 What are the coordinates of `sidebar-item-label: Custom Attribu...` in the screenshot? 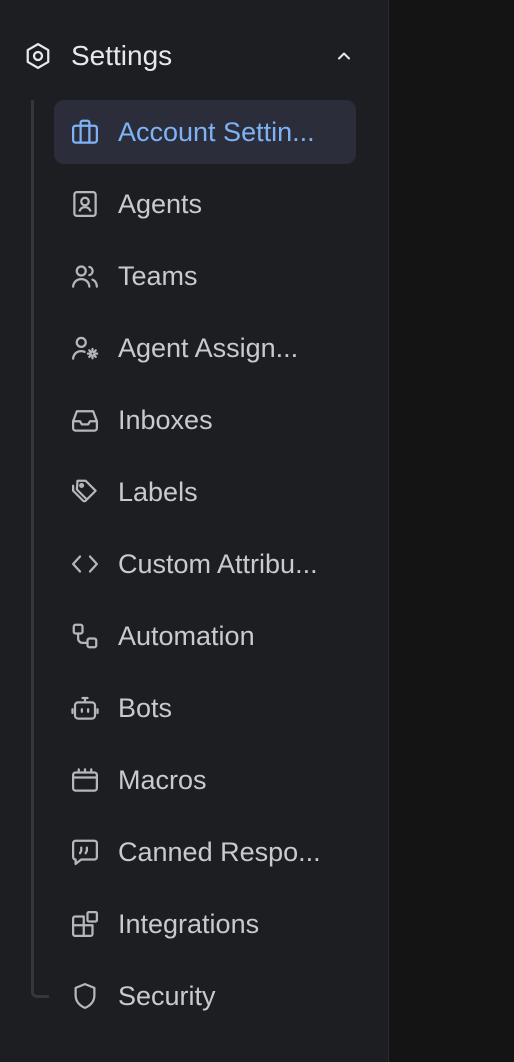 It's located at (218, 564).